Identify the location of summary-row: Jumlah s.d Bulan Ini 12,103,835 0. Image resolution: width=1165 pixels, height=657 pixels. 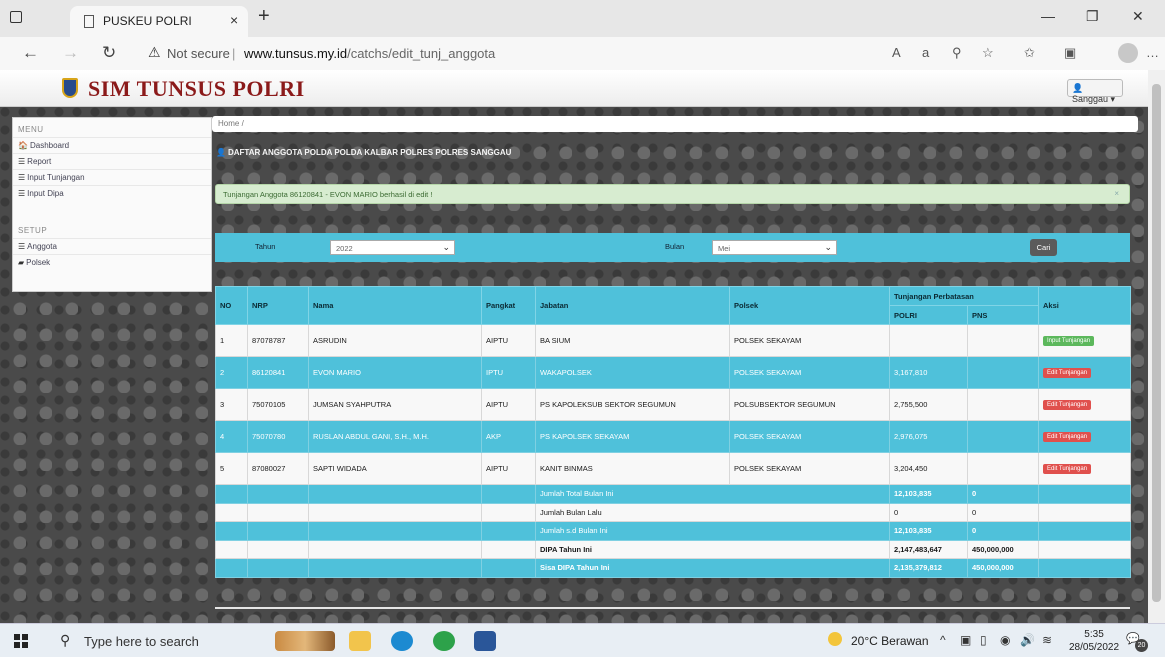
(673, 531).